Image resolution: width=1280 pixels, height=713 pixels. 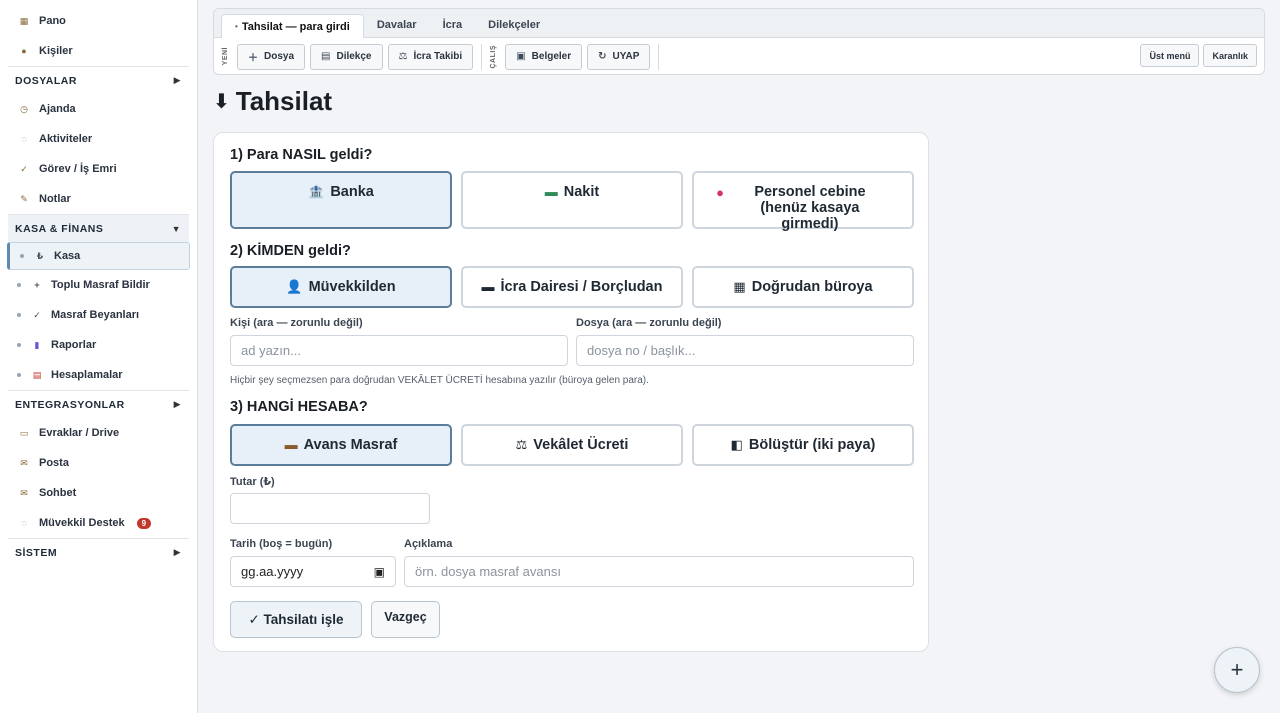 I want to click on toolbar-right: Üst menü Karanlık, so click(x=1196, y=55).